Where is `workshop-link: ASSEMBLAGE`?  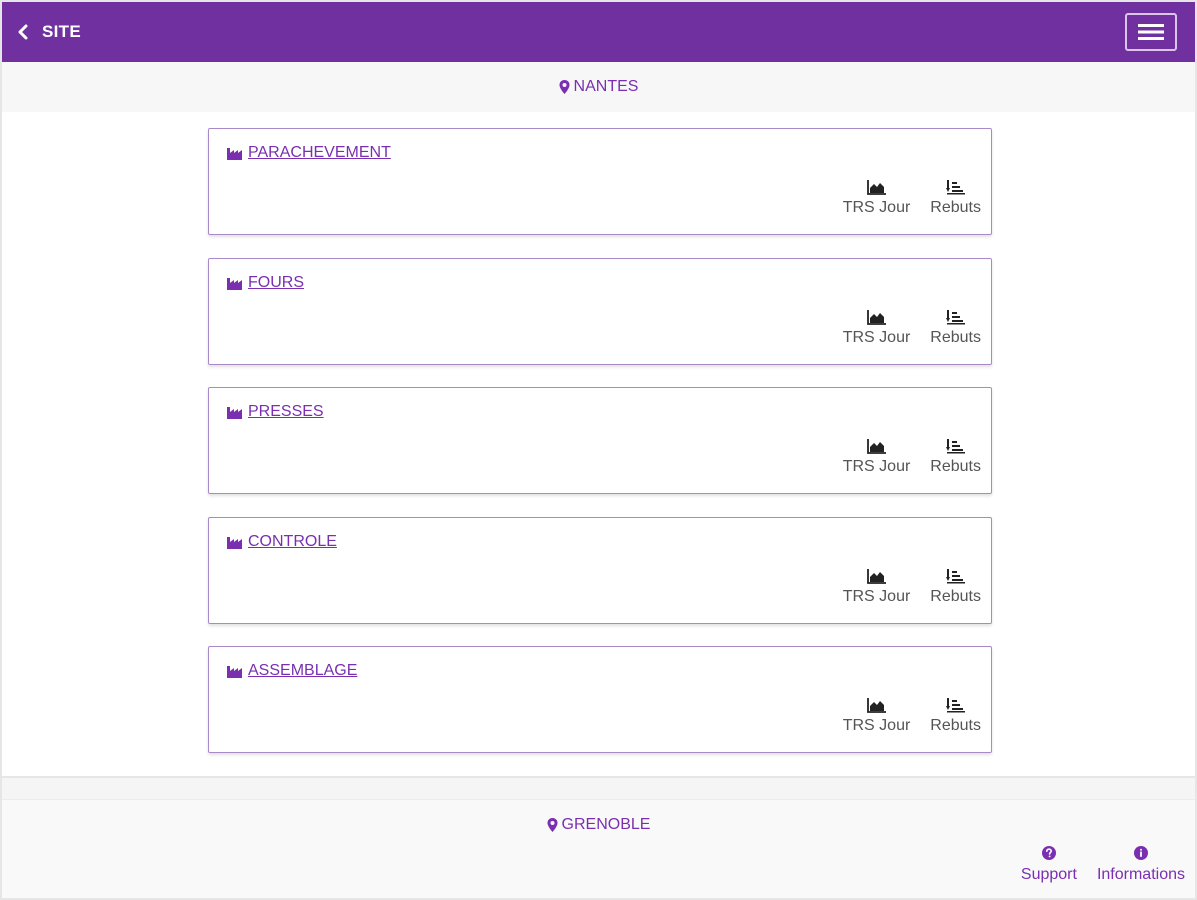
workshop-link: ASSEMBLAGE is located at coordinates (292, 671).